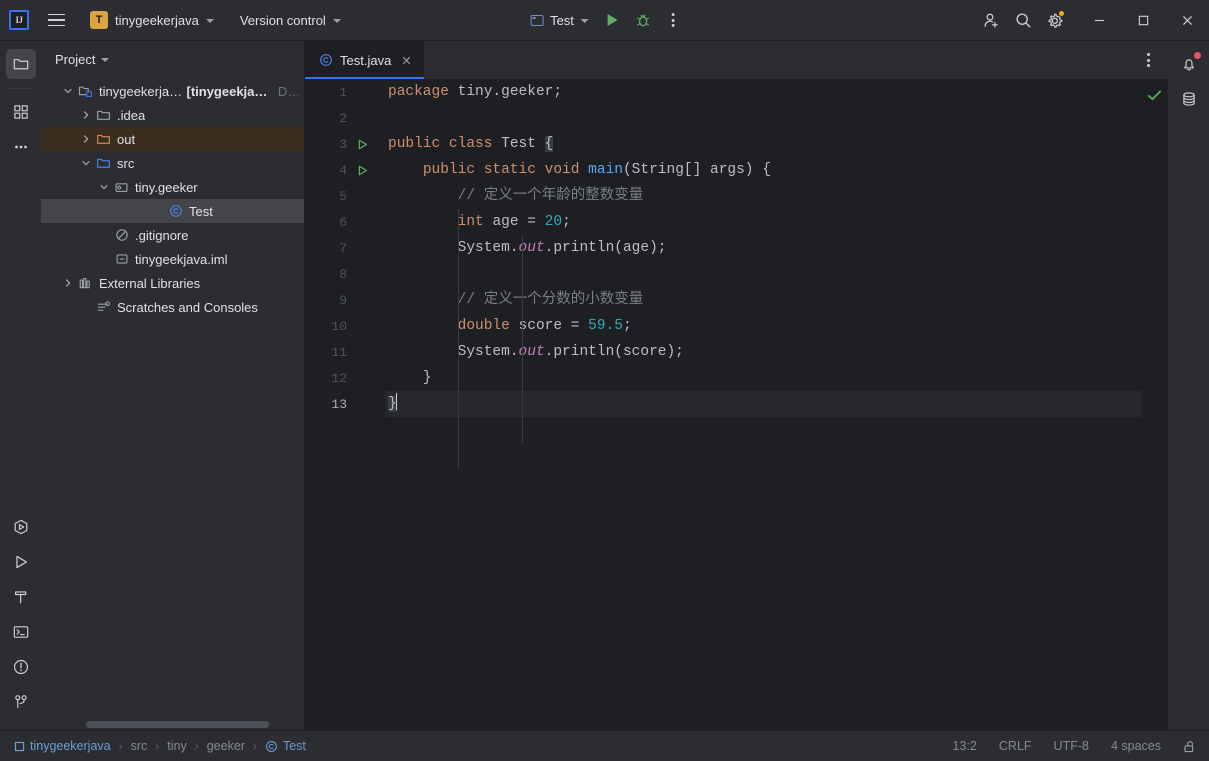 The image size is (1209, 761). What do you see at coordinates (406, 60) in the screenshot?
I see `close-tab-button` at bounding box center [406, 60].